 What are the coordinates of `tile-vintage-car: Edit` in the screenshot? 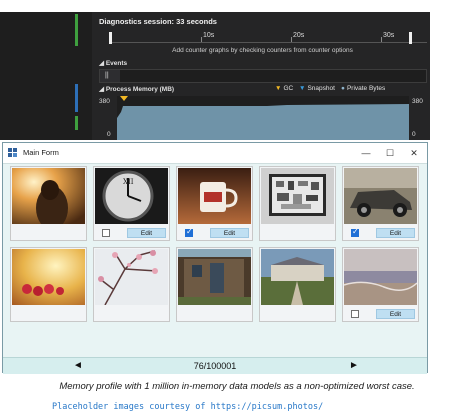 It's located at (380, 203).